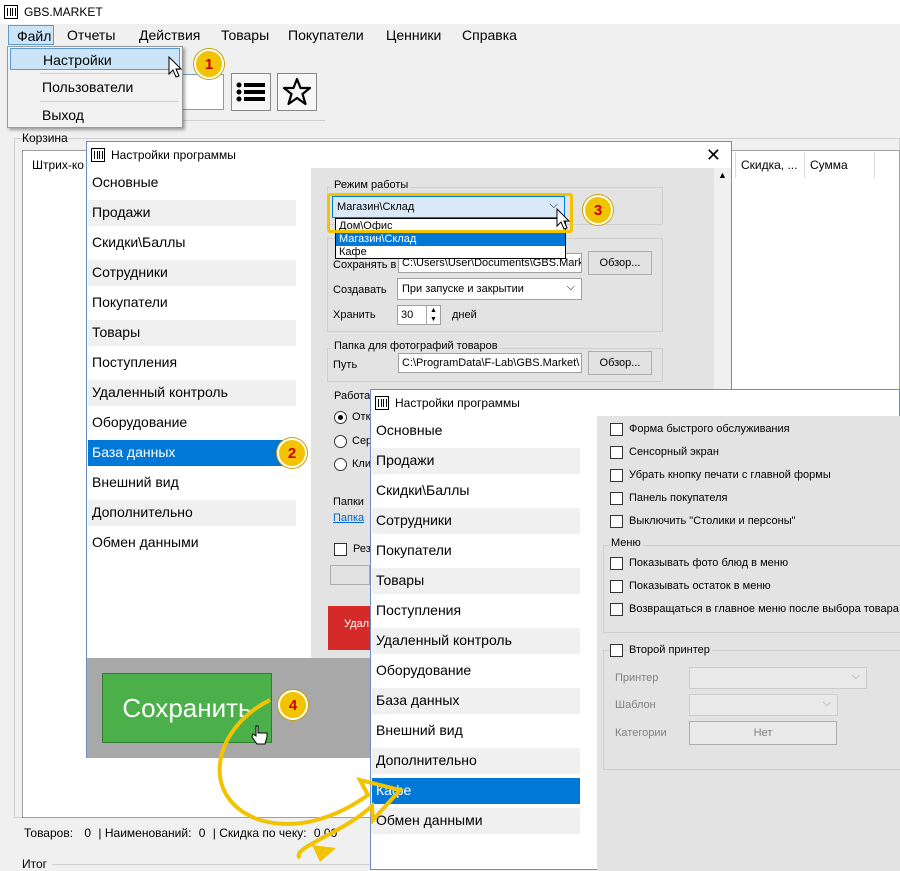 This screenshot has height=871, width=900. Describe the element at coordinates (598, 210) in the screenshot. I see `callout-3: 3` at that location.